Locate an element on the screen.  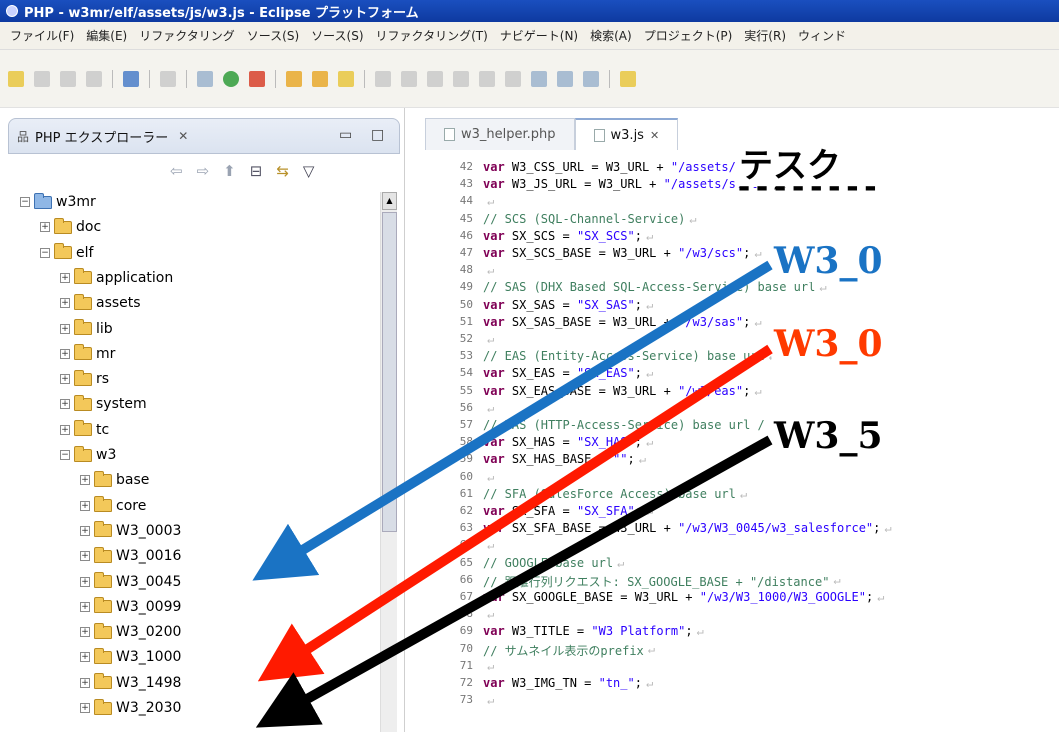
line-number: 56 is located at coordinates (466, 407).